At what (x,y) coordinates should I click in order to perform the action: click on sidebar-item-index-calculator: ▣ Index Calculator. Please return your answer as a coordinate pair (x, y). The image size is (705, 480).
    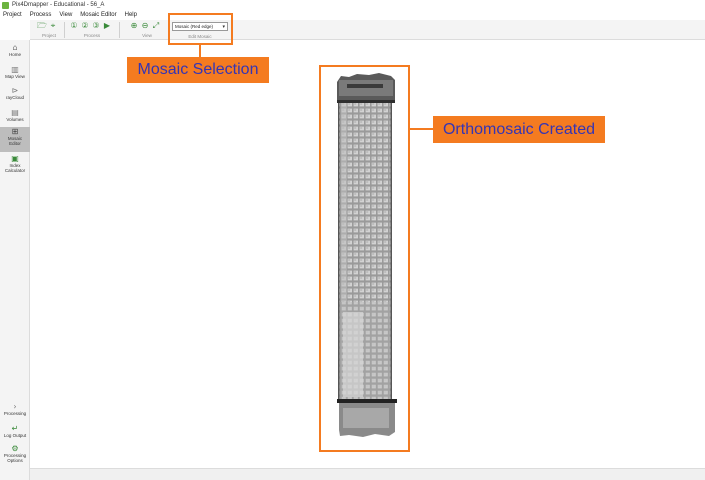
    Looking at the image, I should click on (15, 163).